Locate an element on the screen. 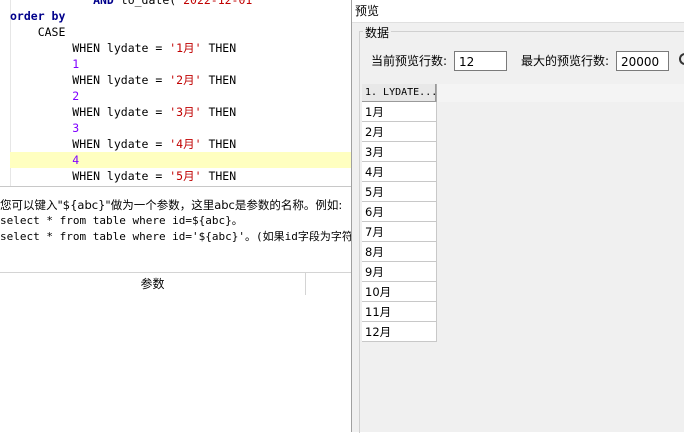 This screenshot has height=433, width=684. max-rows-label: 最大的预览行数: is located at coordinates (565, 61).